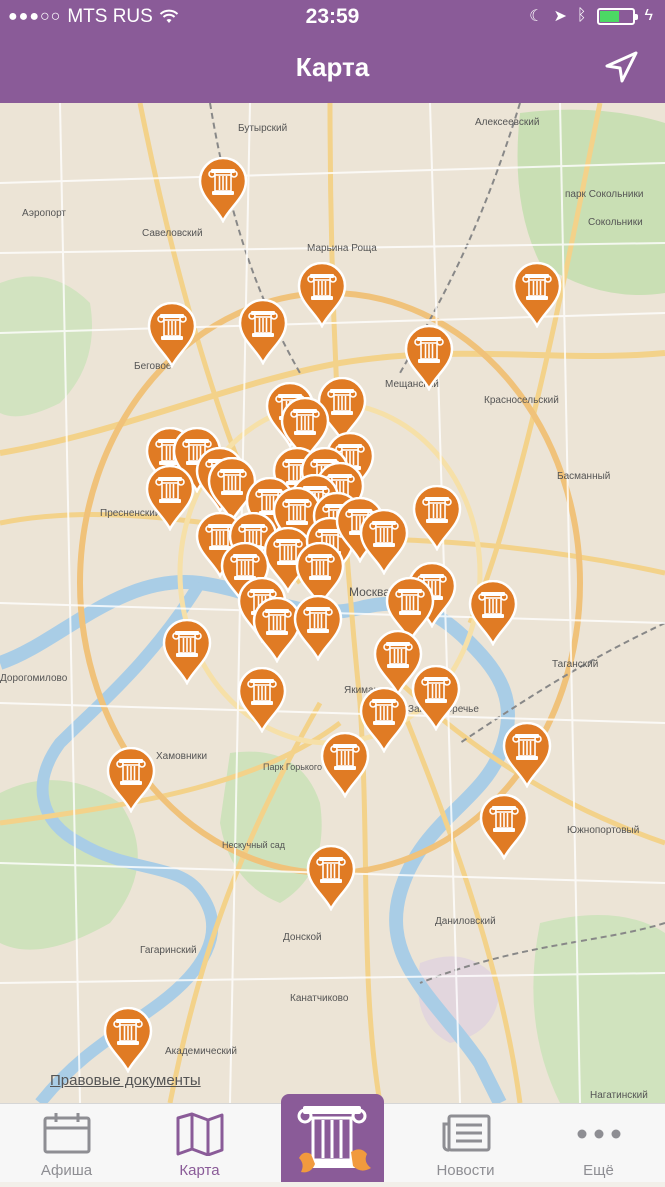 The height and width of the screenshot is (1187, 665). Describe the element at coordinates (465, 921) in the screenshot. I see `map-label: Даниловский` at that location.